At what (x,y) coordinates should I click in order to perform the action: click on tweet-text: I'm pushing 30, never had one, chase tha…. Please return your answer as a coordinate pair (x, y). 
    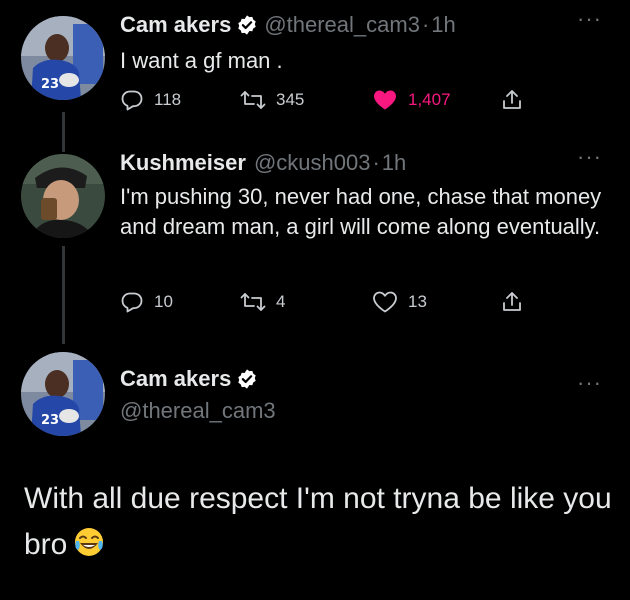
    Looking at the image, I should click on (361, 211).